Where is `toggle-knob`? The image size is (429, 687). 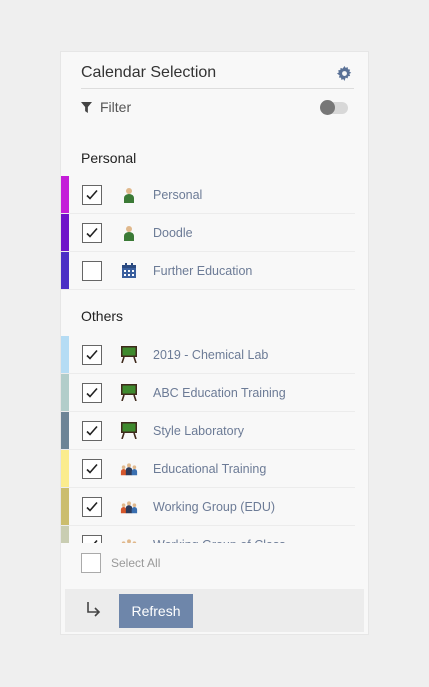 toggle-knob is located at coordinates (327, 107).